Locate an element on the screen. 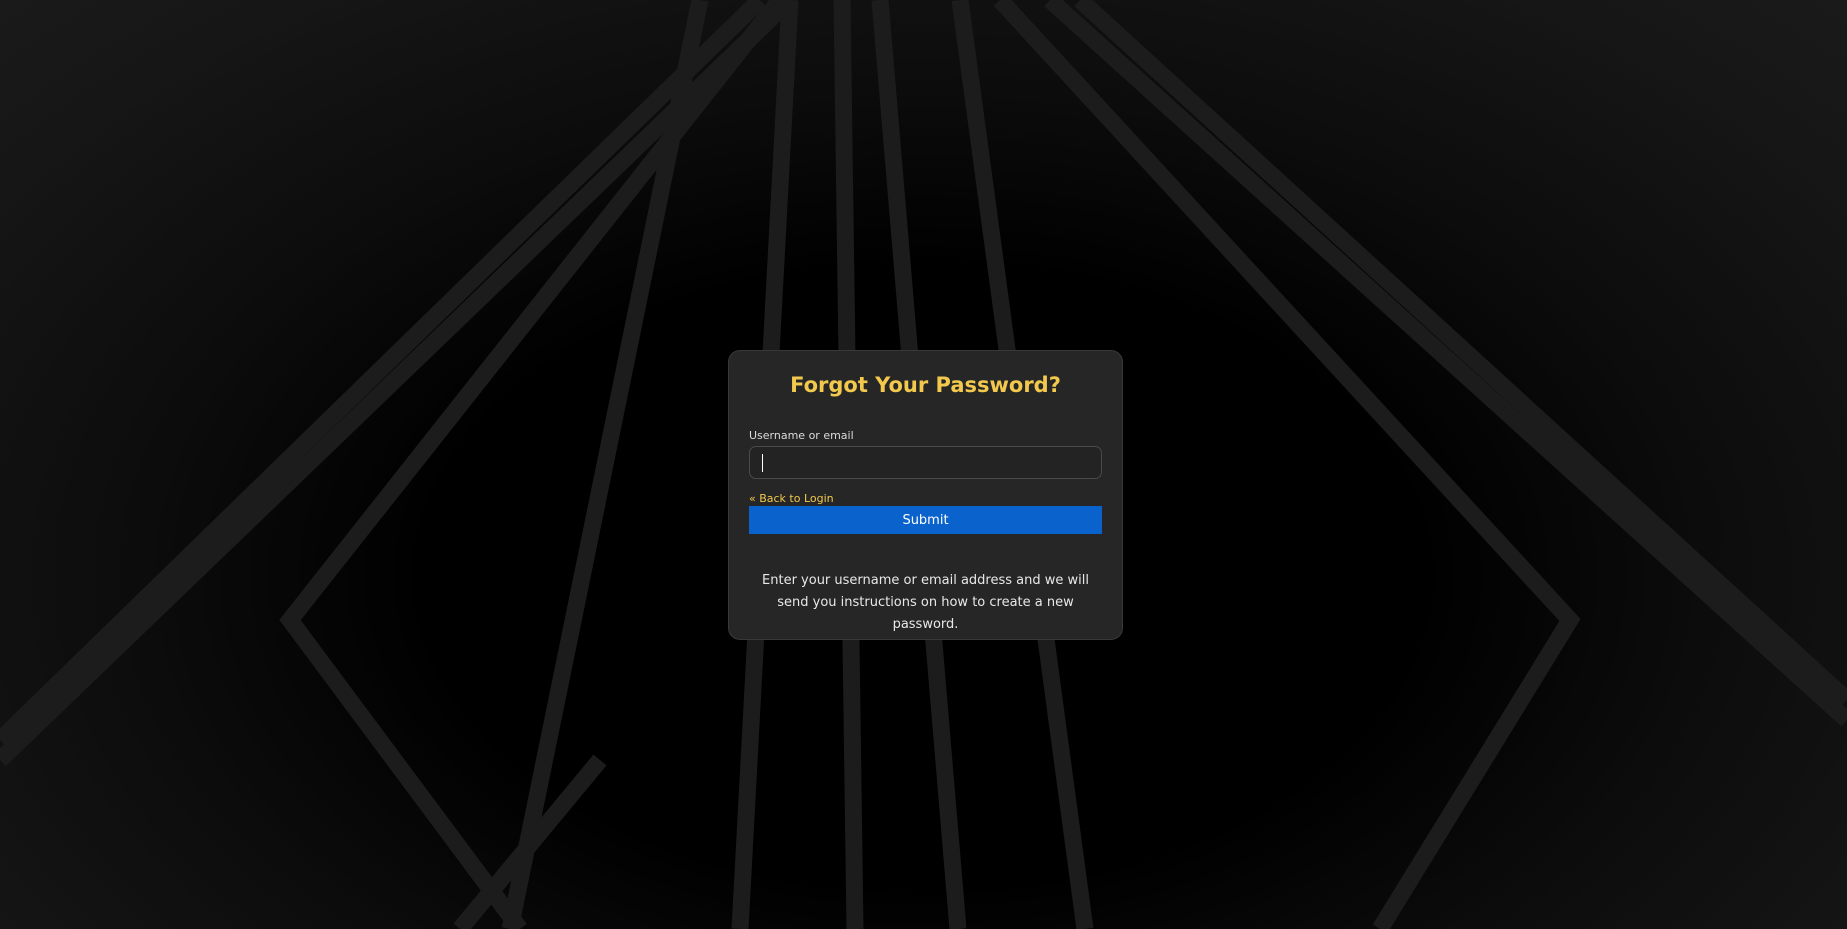 The width and height of the screenshot is (1847, 929). username-or-email-label: Username or email is located at coordinates (801, 435).